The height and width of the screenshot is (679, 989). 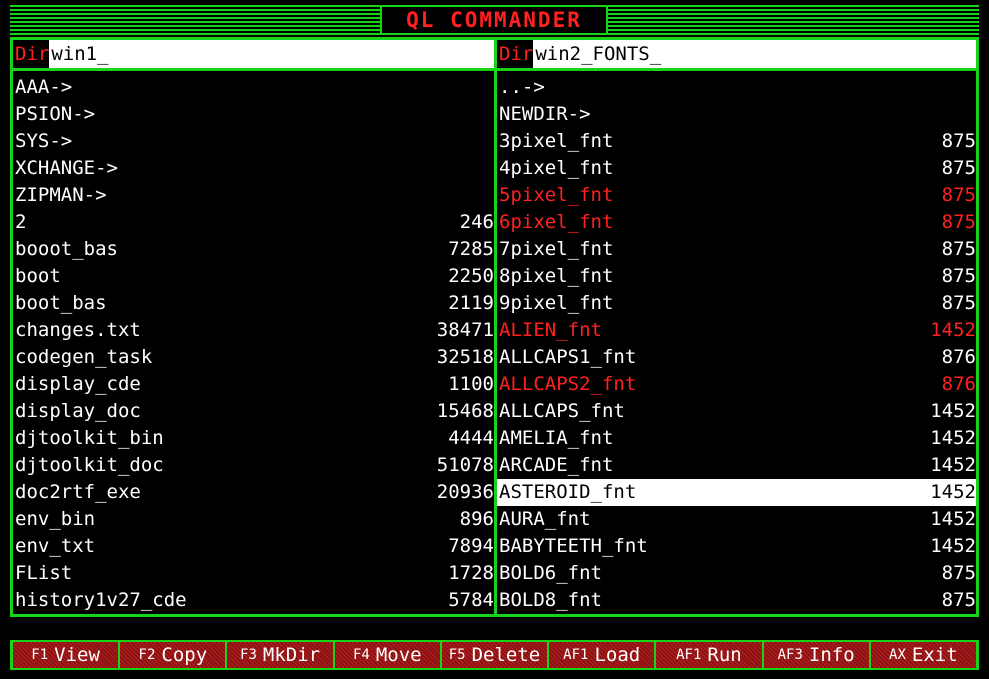 What do you see at coordinates (387, 655) in the screenshot?
I see `fkey-move-button: F4 Move` at bounding box center [387, 655].